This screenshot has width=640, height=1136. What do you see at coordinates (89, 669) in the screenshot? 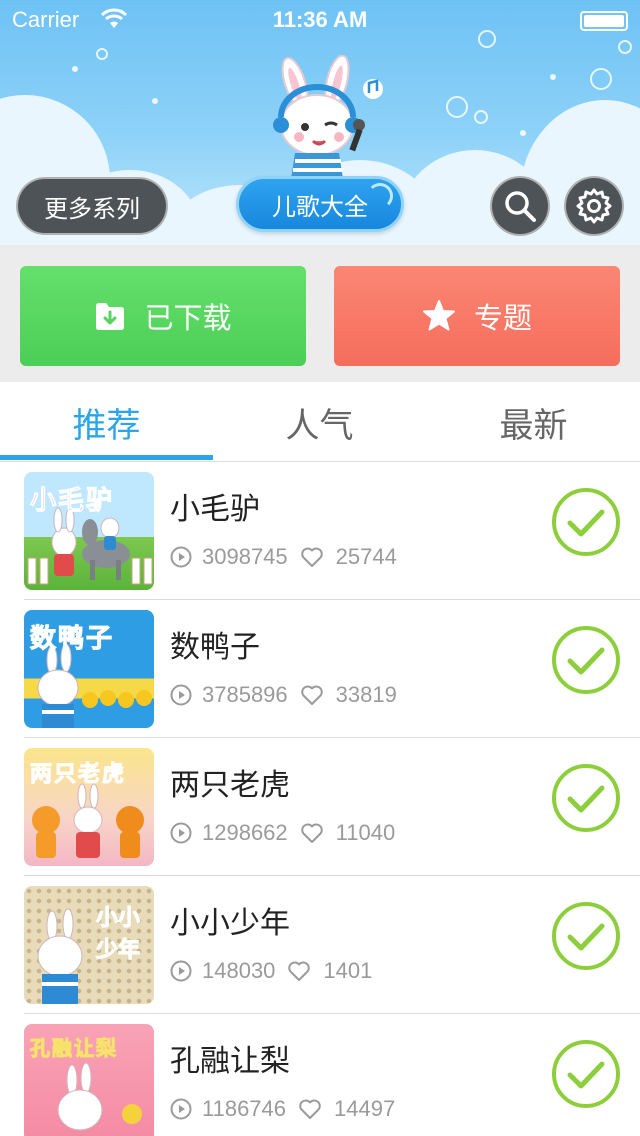
I see `song-thumbnail: 数鸭子` at bounding box center [89, 669].